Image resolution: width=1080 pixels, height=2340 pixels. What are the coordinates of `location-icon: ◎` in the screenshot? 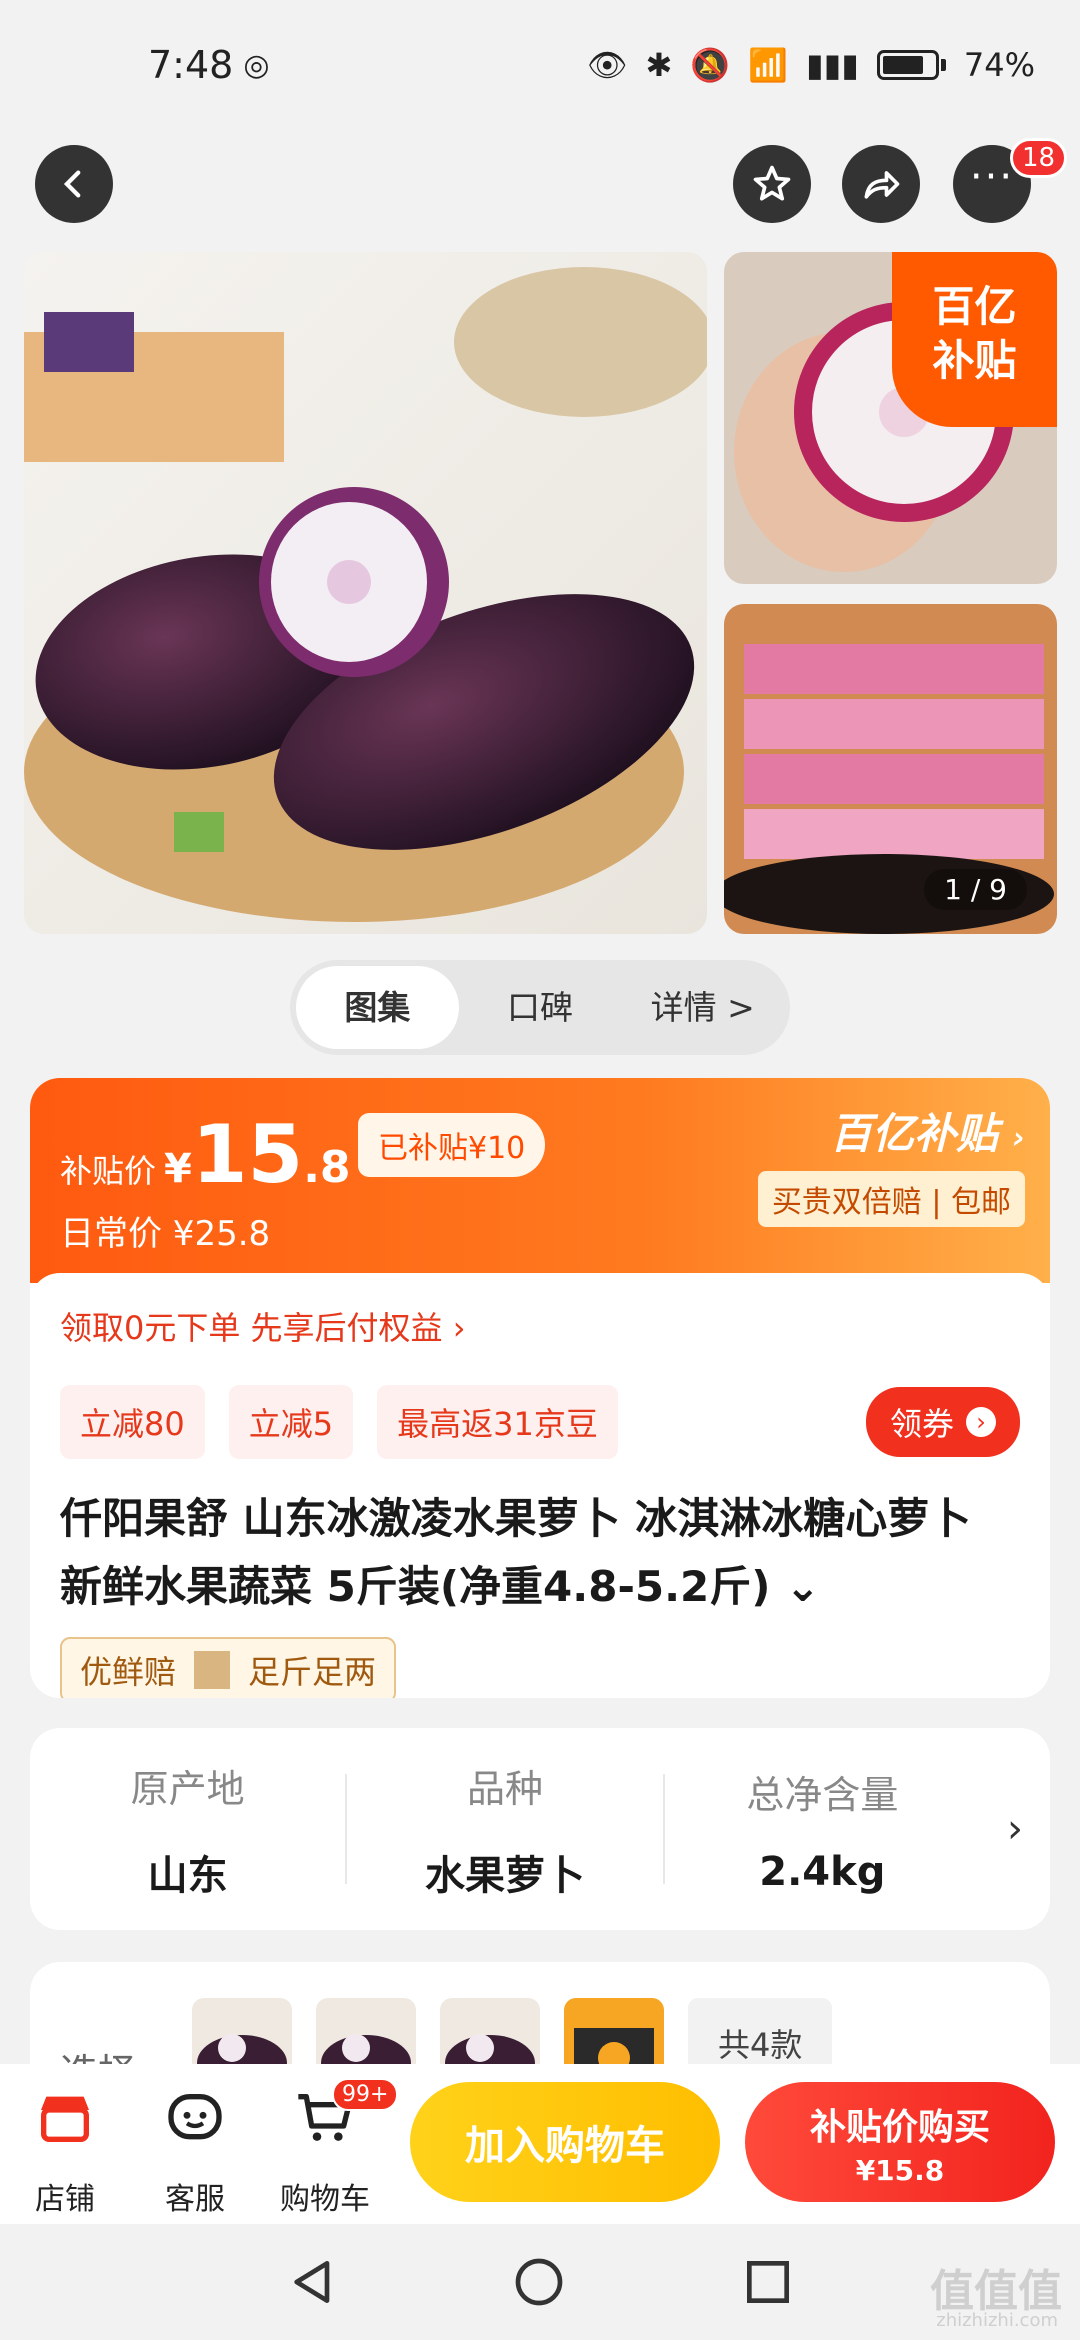 It's located at (256, 65).